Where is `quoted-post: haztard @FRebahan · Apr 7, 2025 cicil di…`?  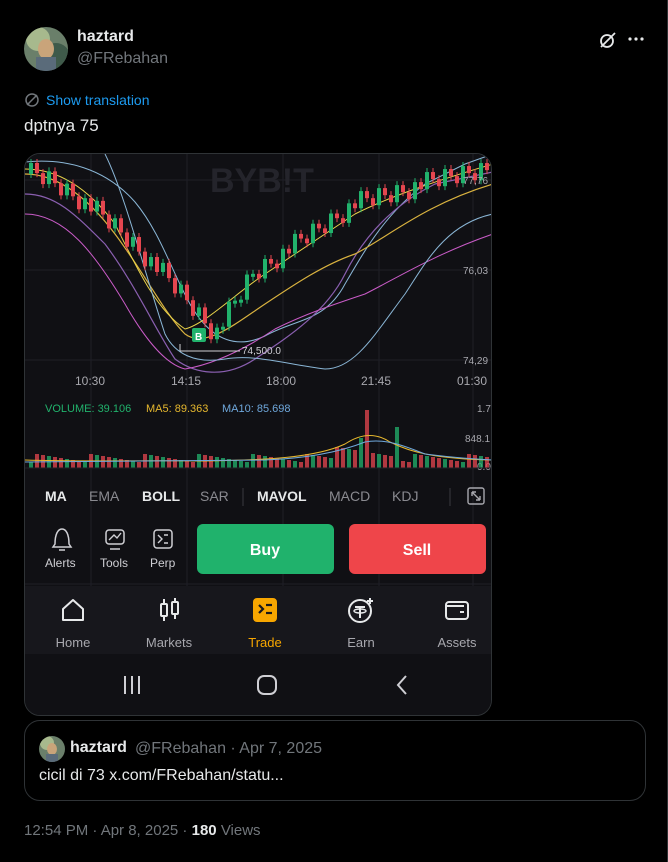
quoted-post: haztard @FRebahan · Apr 7, 2025 cicil di… is located at coordinates (335, 760).